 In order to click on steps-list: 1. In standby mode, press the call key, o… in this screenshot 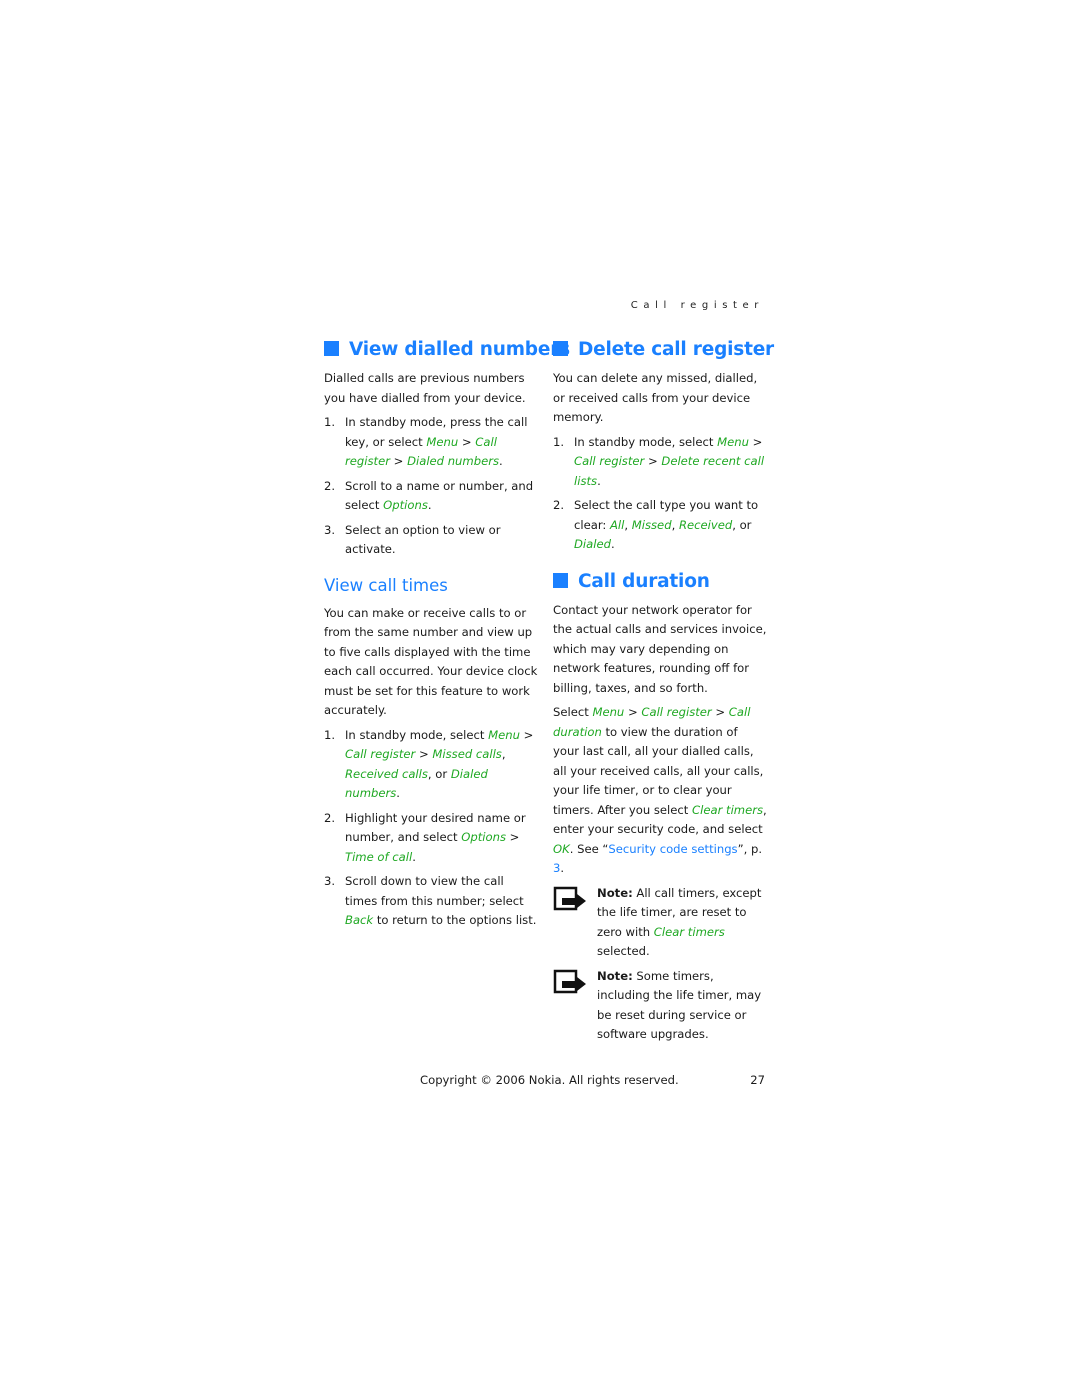, I will do `click(431, 486)`.